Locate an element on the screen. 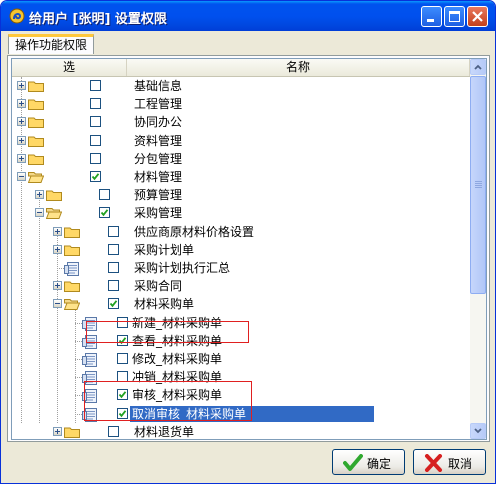  tree-row: 资料管理 is located at coordinates (241, 141).